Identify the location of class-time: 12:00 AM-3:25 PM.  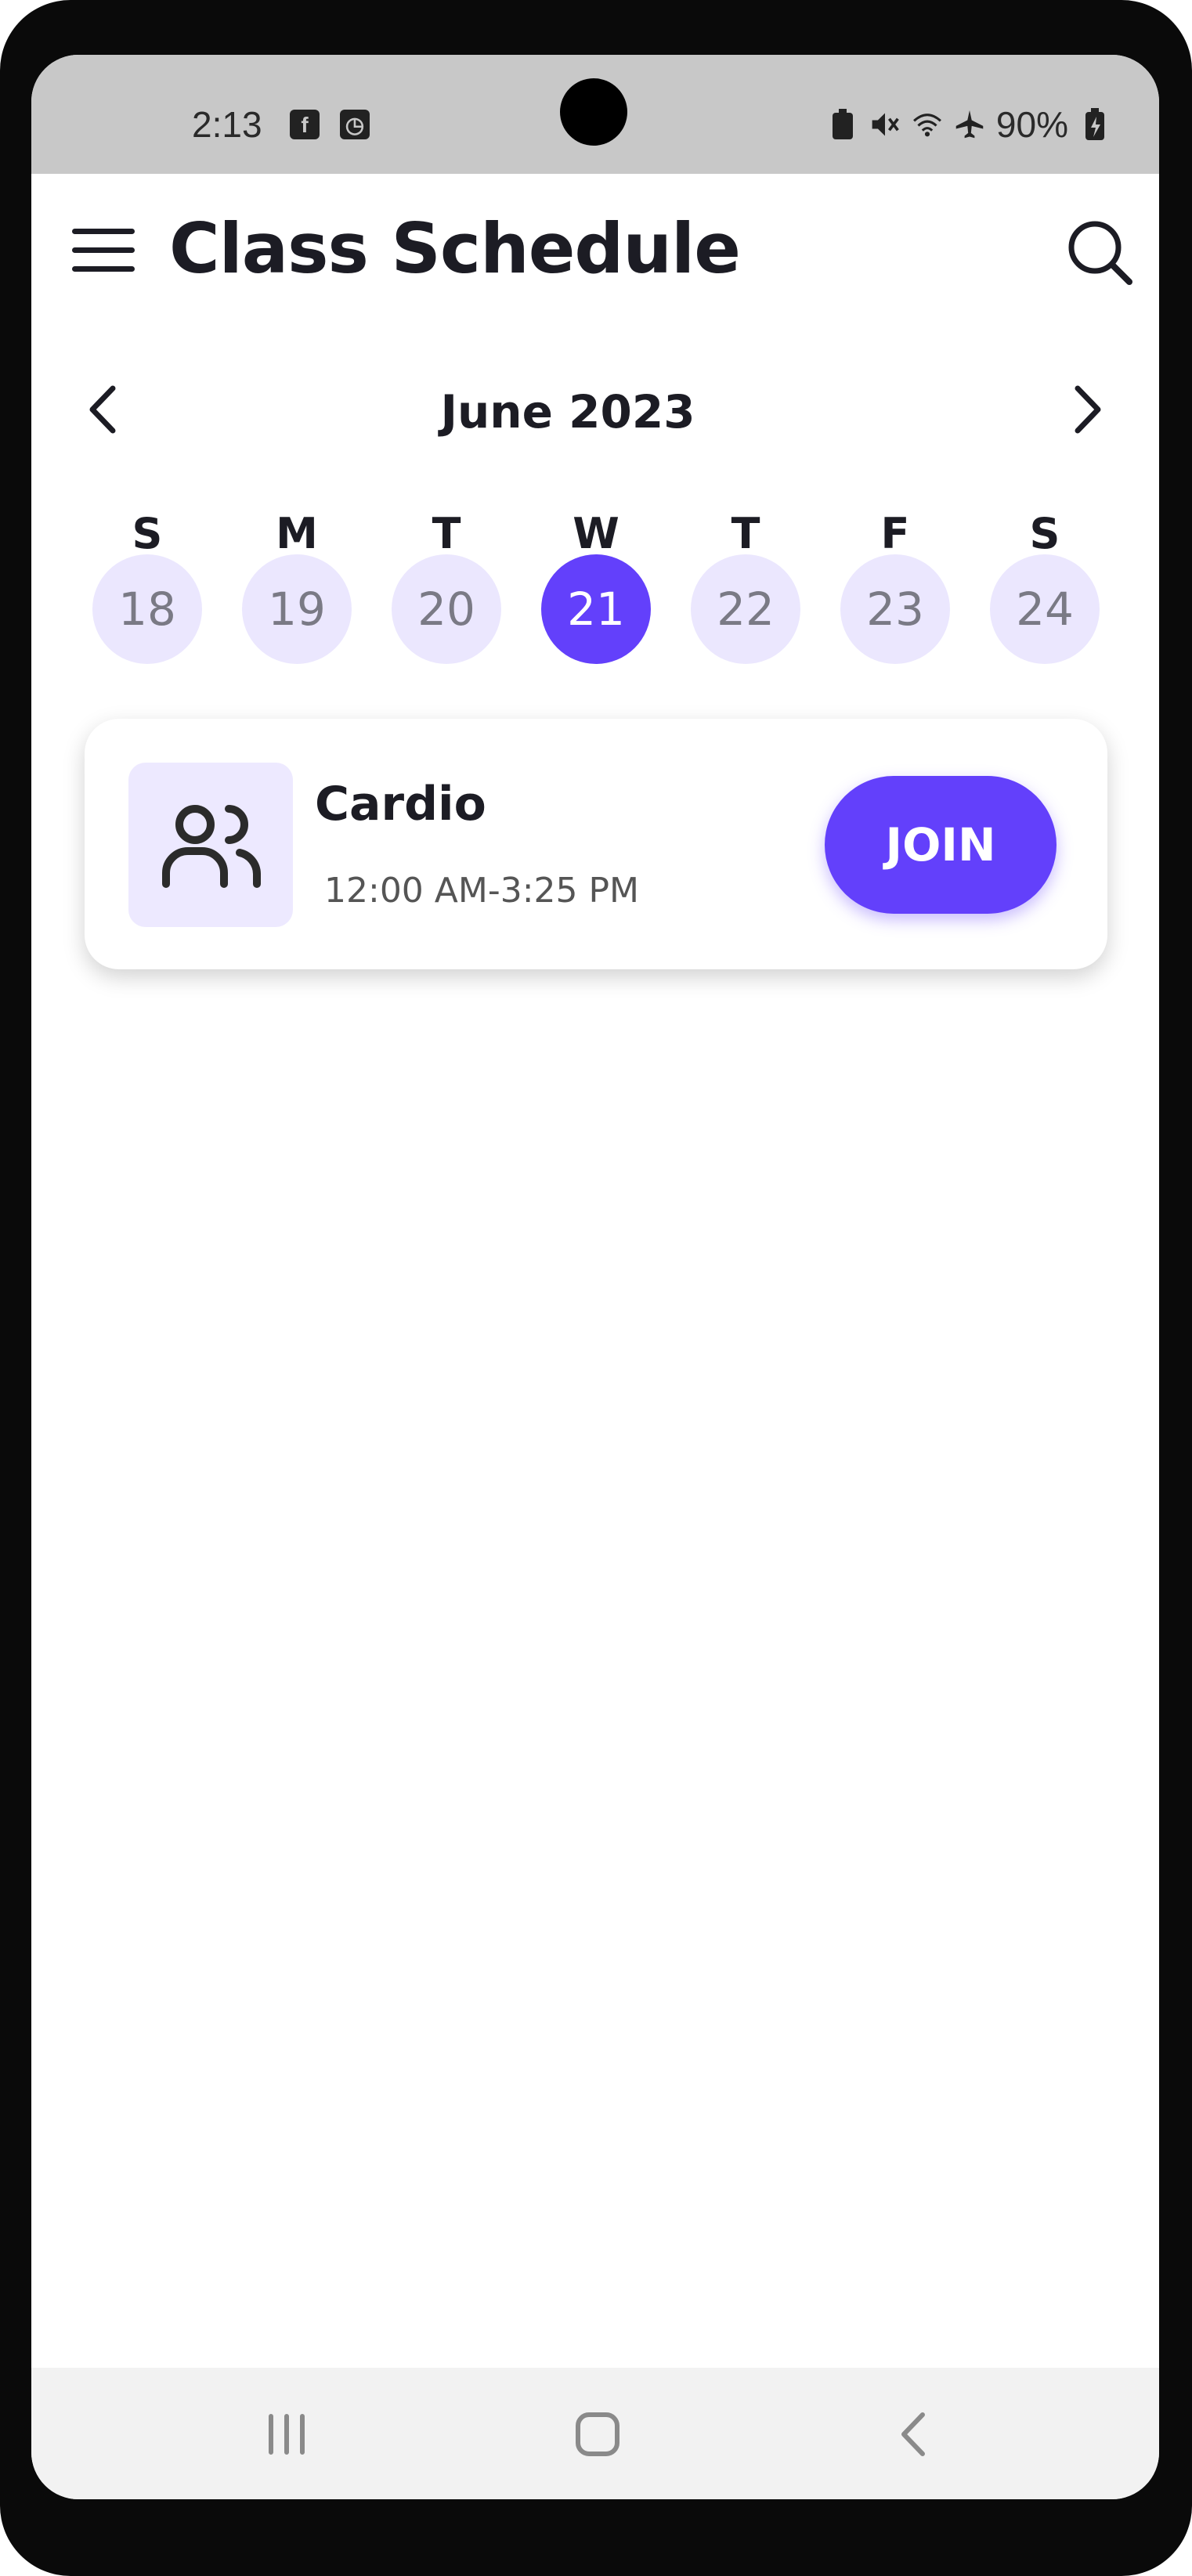
(482, 891).